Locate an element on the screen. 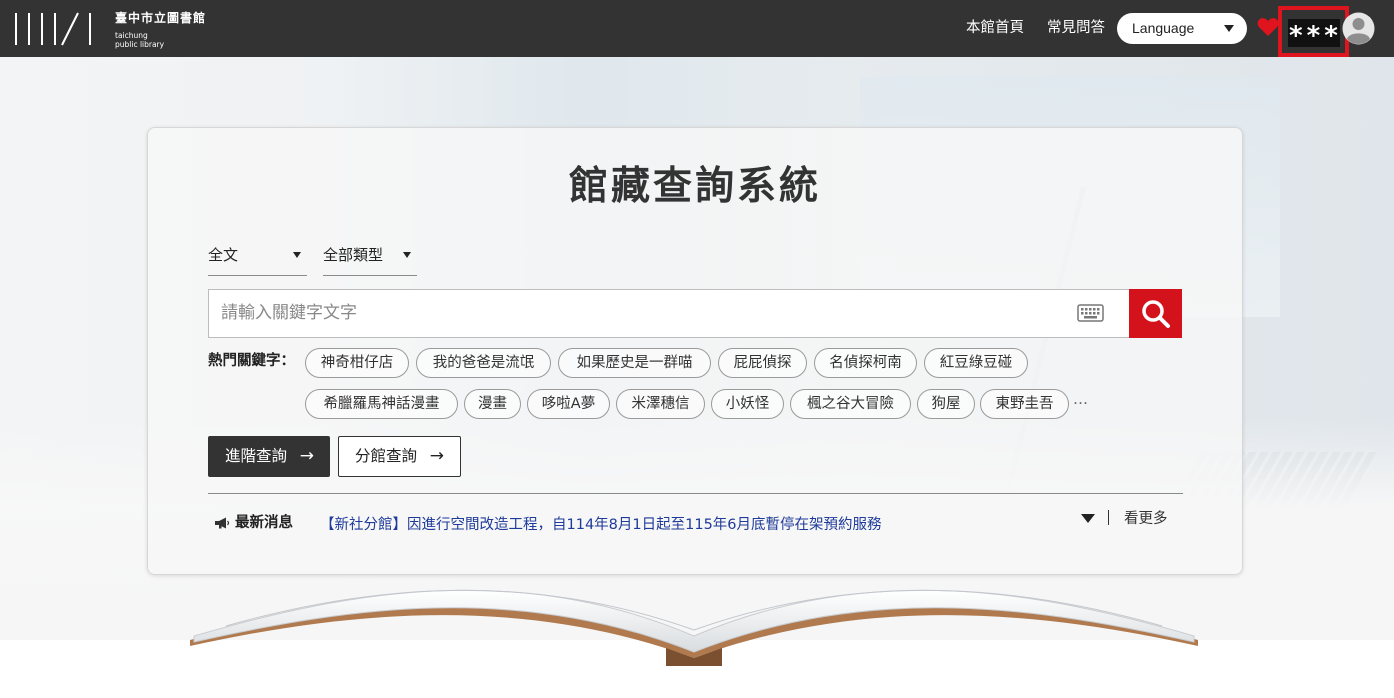  news-more-link: 看更多 is located at coordinates (1146, 517).